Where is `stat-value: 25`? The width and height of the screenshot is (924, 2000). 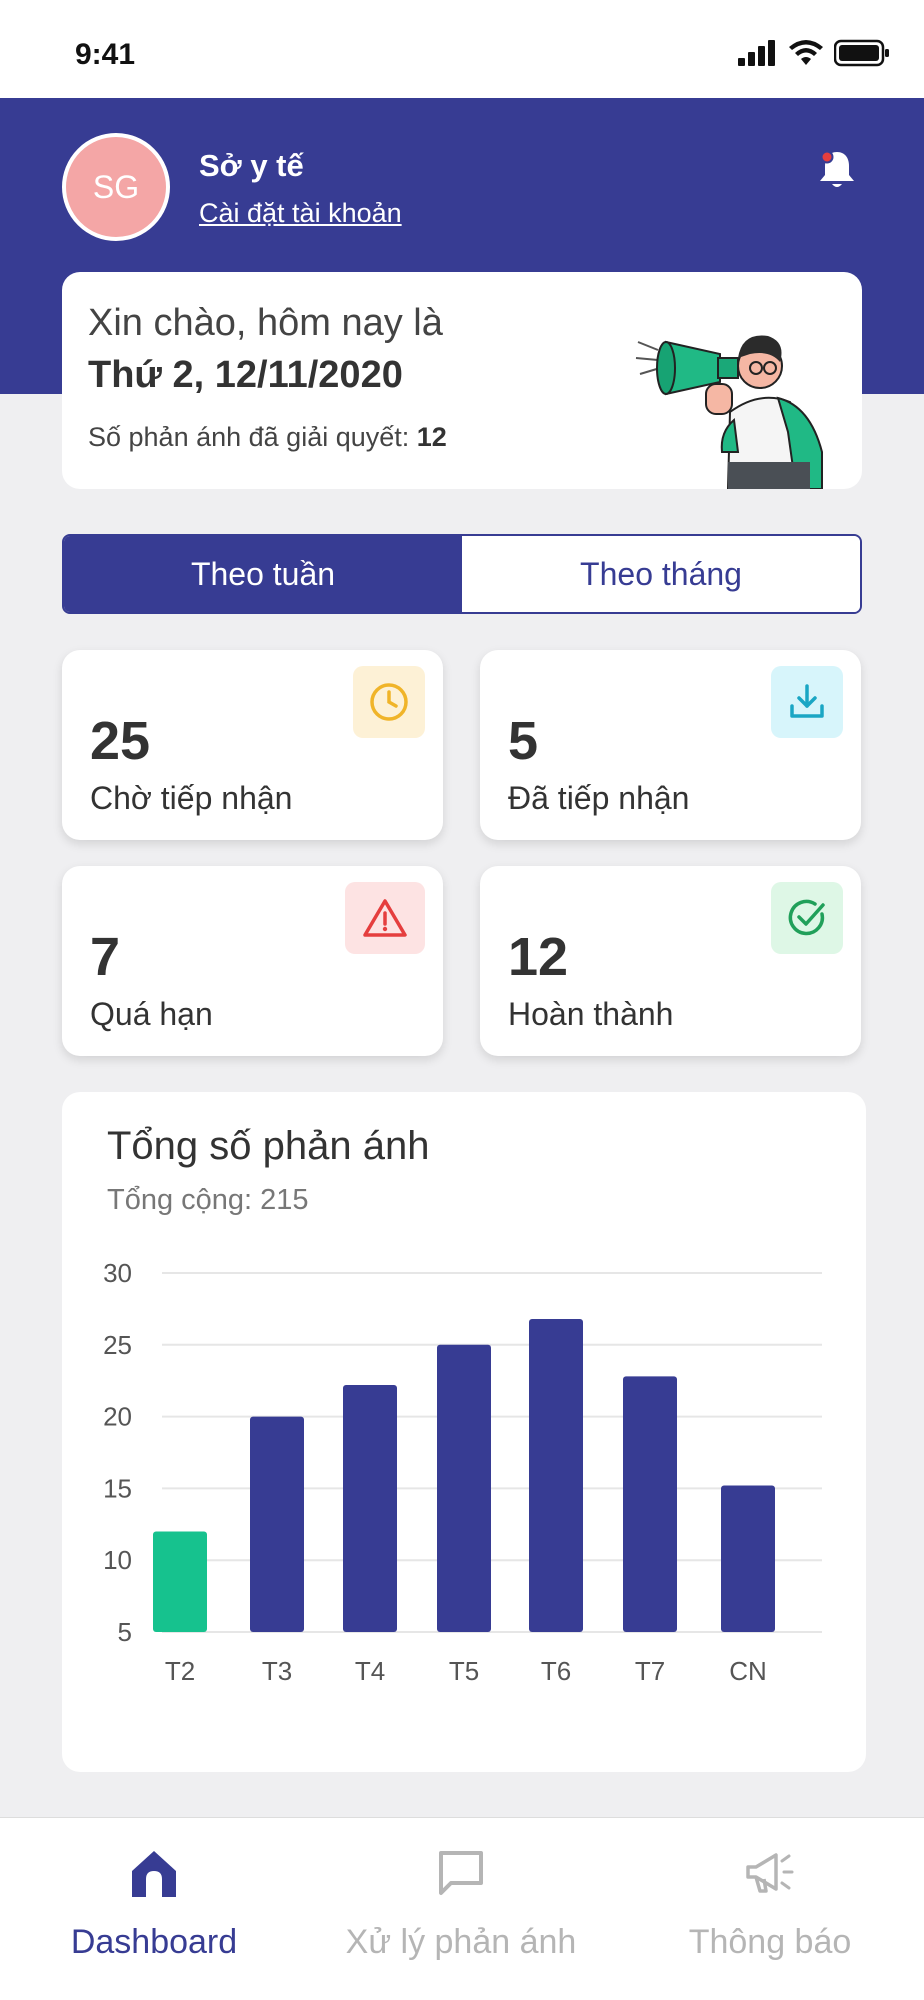 stat-value: 25 is located at coordinates (120, 741).